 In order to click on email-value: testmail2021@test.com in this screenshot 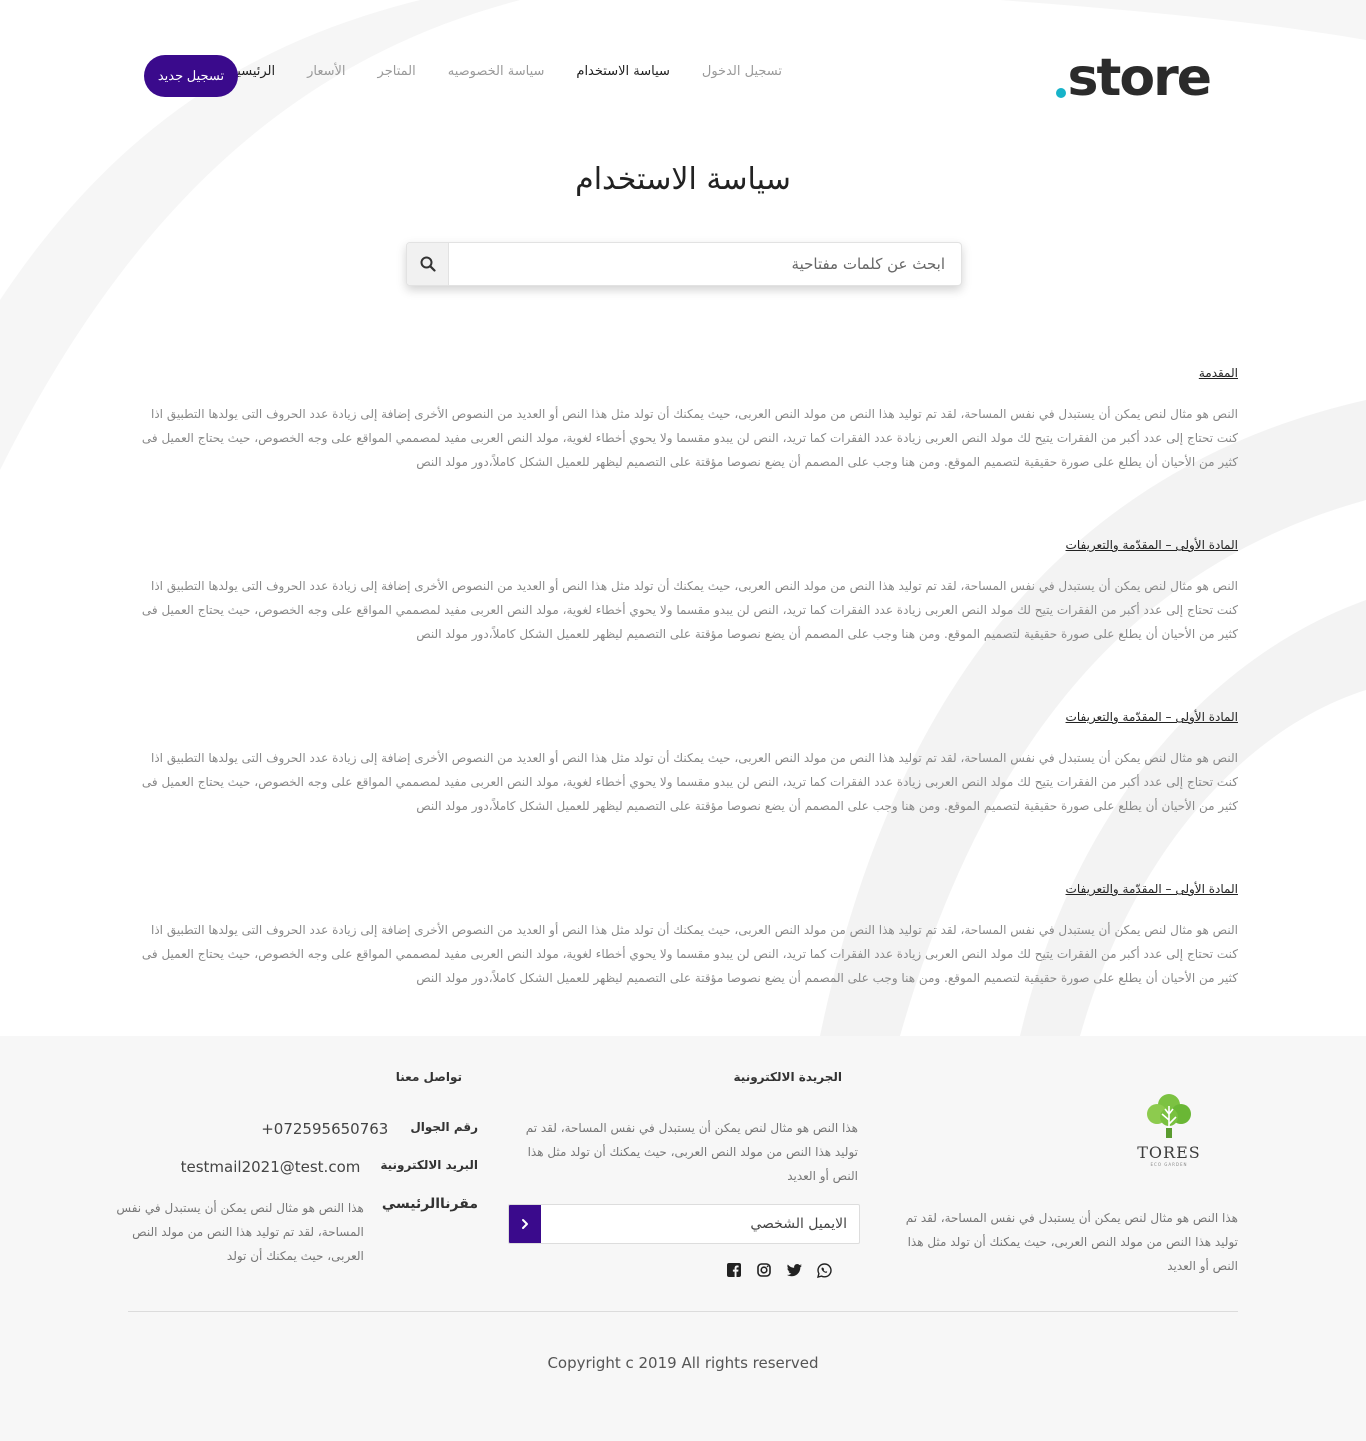, I will do `click(271, 1167)`.